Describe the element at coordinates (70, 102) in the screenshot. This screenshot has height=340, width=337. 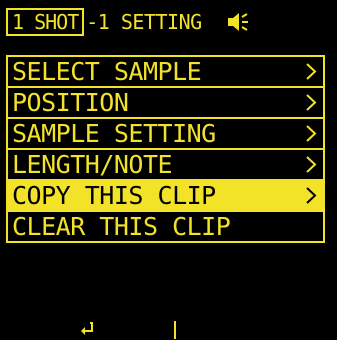
I see `menu-item-label: POSITION` at that location.